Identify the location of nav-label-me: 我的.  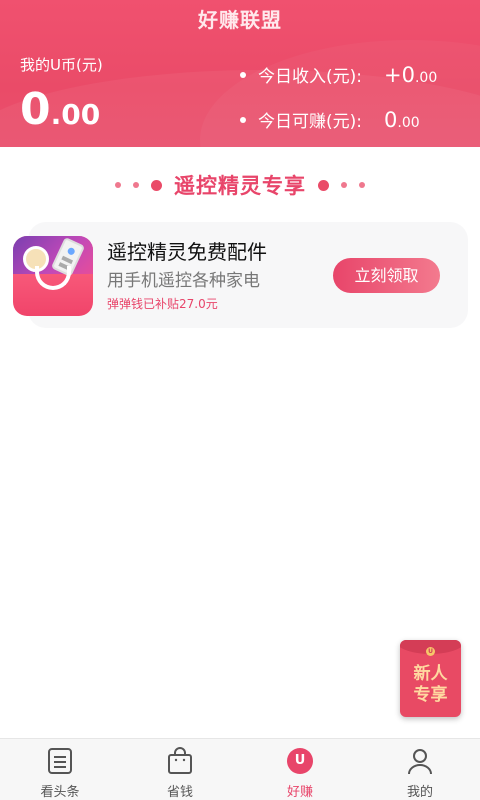
(419, 792).